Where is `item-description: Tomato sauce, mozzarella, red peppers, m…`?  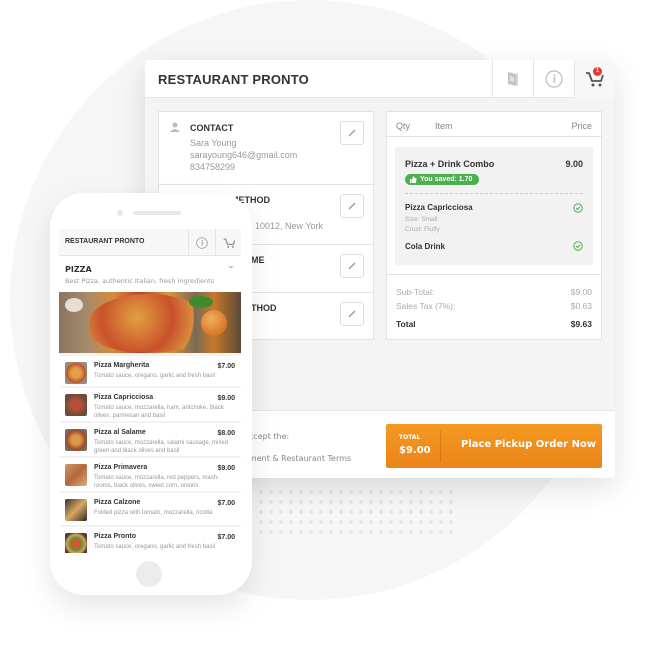
item-description: Tomato sauce, mozzarella, red peppers, m… is located at coordinates (157, 482).